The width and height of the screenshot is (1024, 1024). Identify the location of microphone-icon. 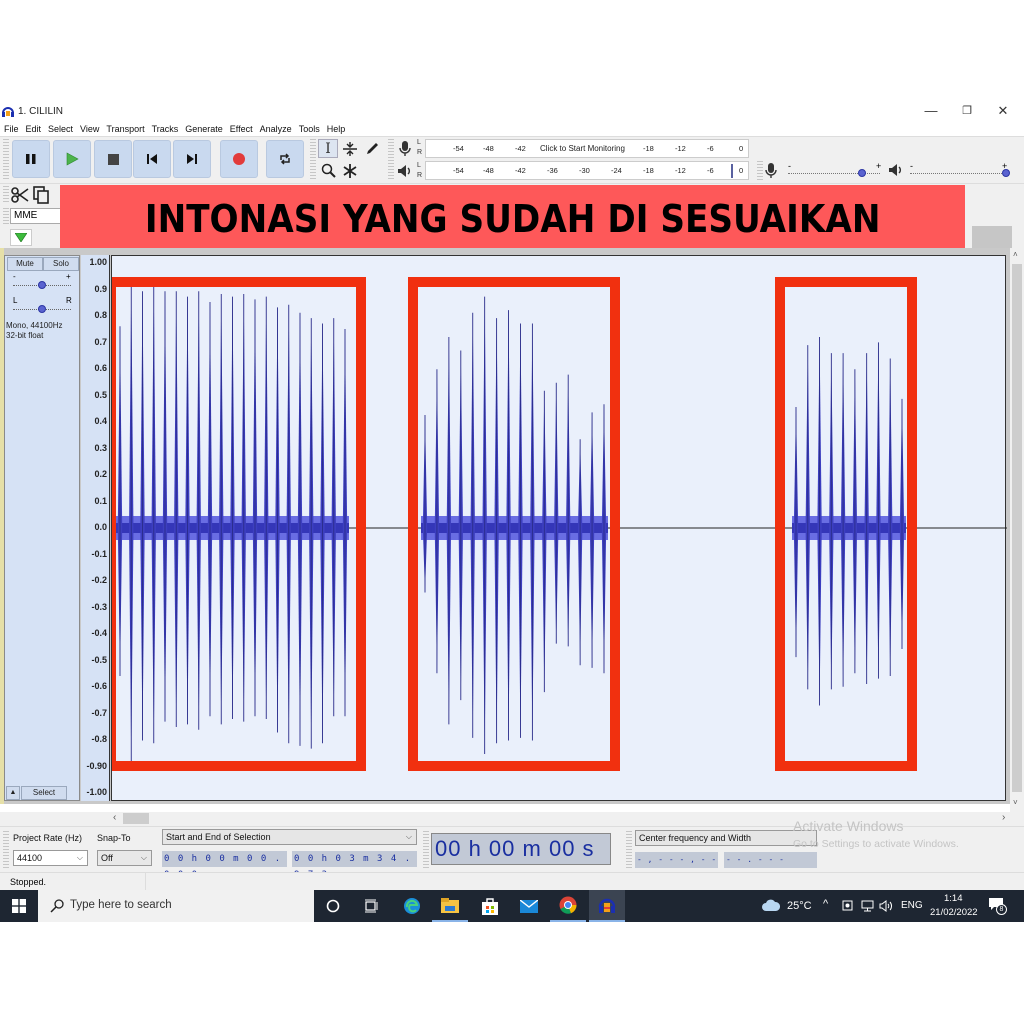
(405, 148).